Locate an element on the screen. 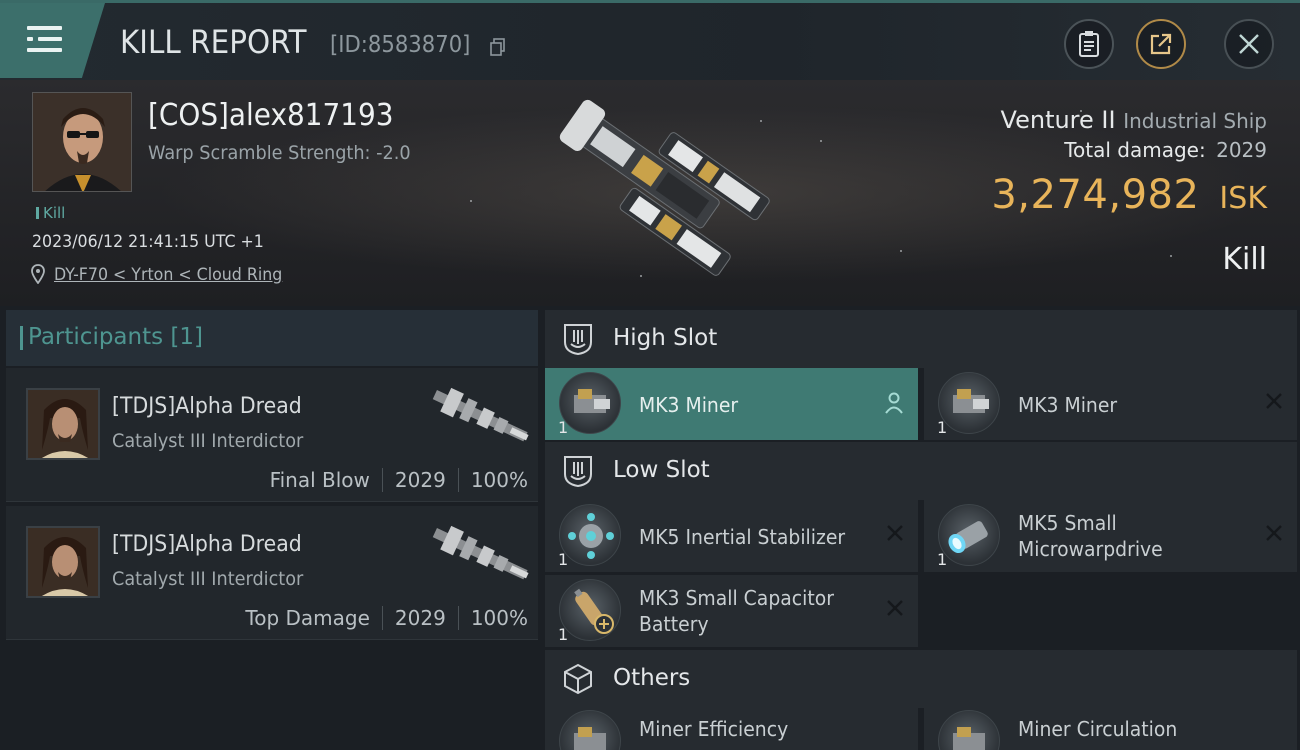  module-miner-circulation: Miner Circulation is located at coordinates (1110, 728).